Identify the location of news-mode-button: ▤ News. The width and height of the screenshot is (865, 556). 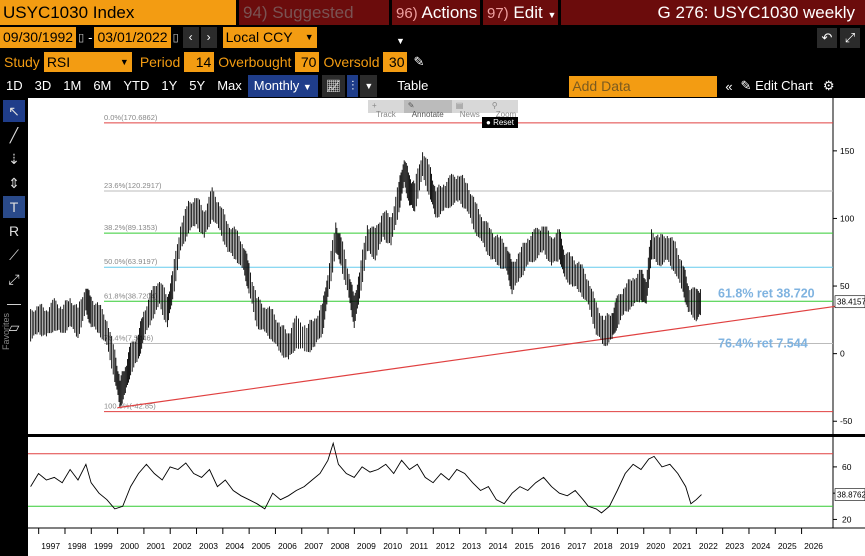
(470, 109).